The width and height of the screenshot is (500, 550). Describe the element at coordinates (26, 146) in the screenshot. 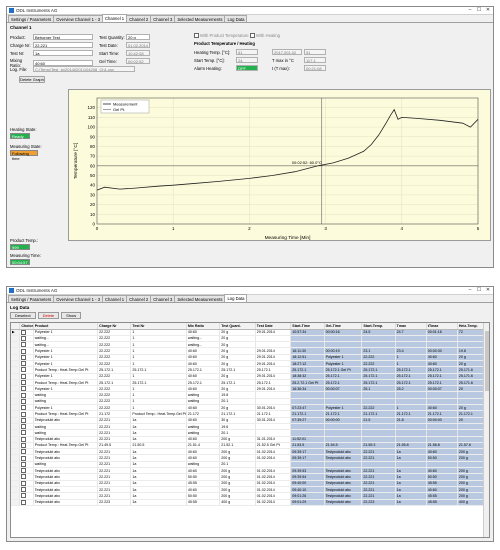

I see `measuring-state-label: Measuring State:` at that location.